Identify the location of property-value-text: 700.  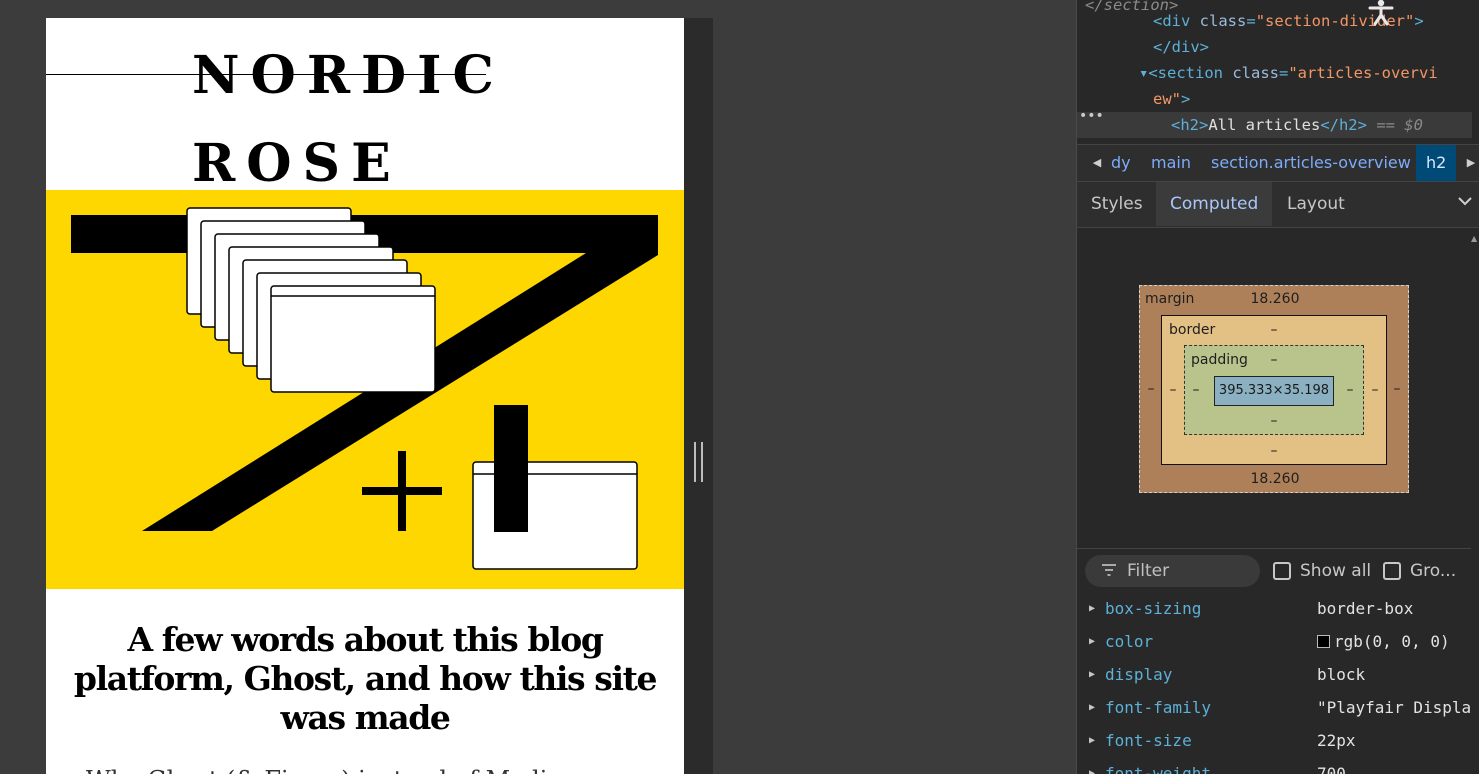
(1331, 769).